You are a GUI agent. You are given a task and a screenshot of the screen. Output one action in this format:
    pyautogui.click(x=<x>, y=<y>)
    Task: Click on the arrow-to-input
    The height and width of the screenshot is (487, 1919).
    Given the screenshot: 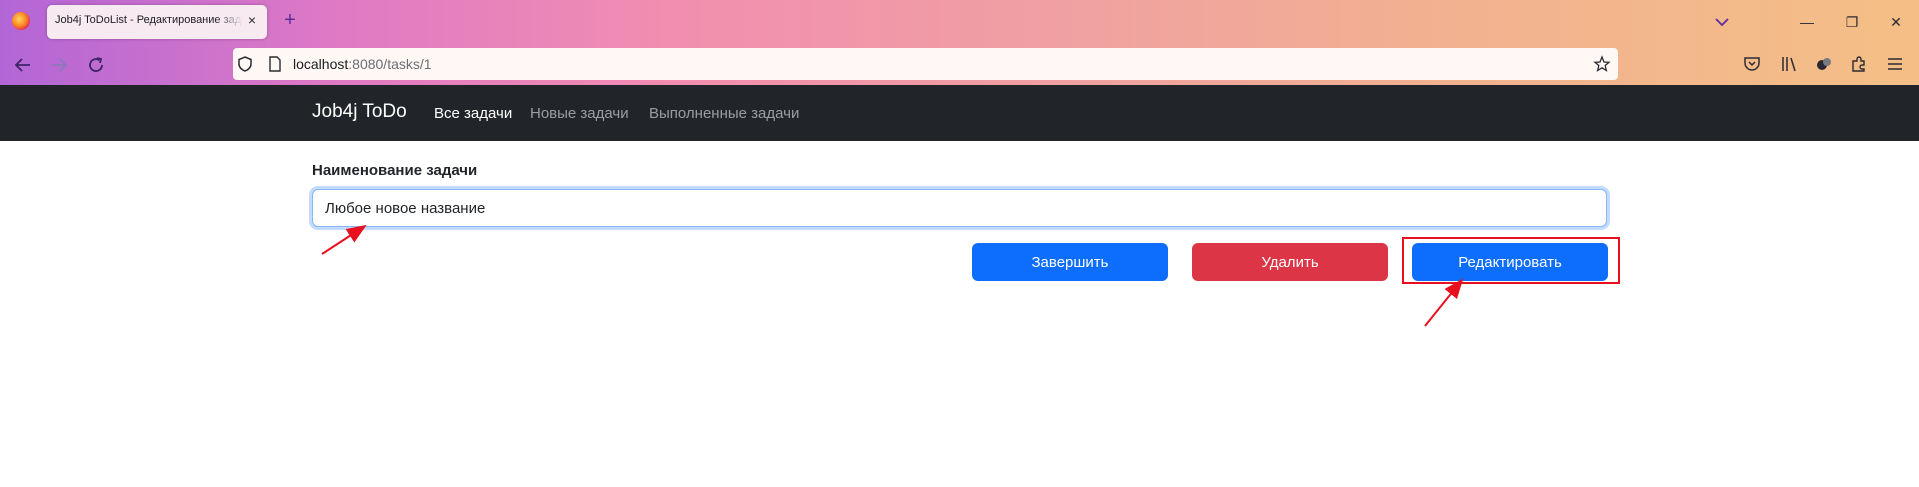 What is the action you would take?
    pyautogui.click(x=344, y=239)
    